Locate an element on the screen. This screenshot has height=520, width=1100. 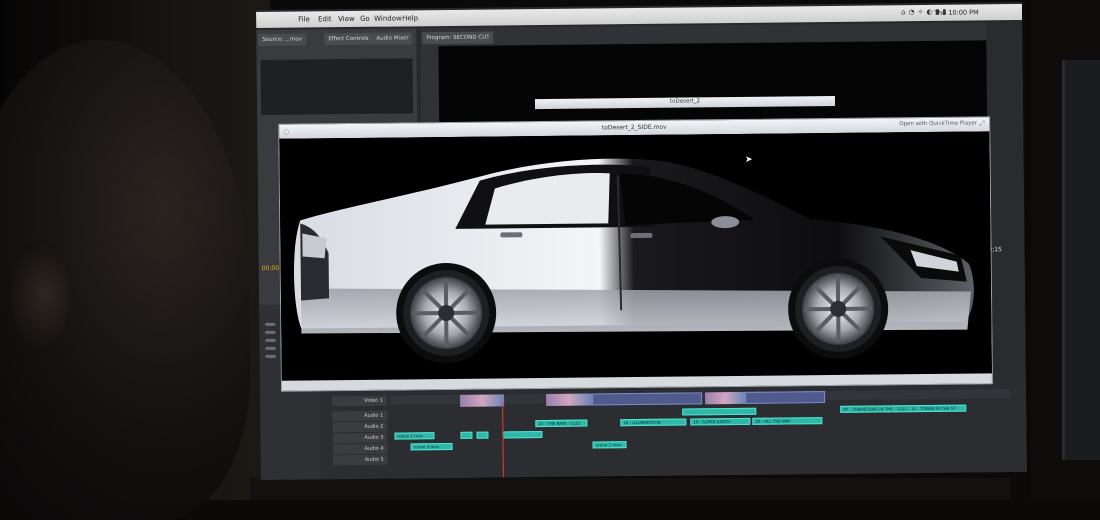
tab-effect-controls: Effect Controls is located at coordinates (348, 39).